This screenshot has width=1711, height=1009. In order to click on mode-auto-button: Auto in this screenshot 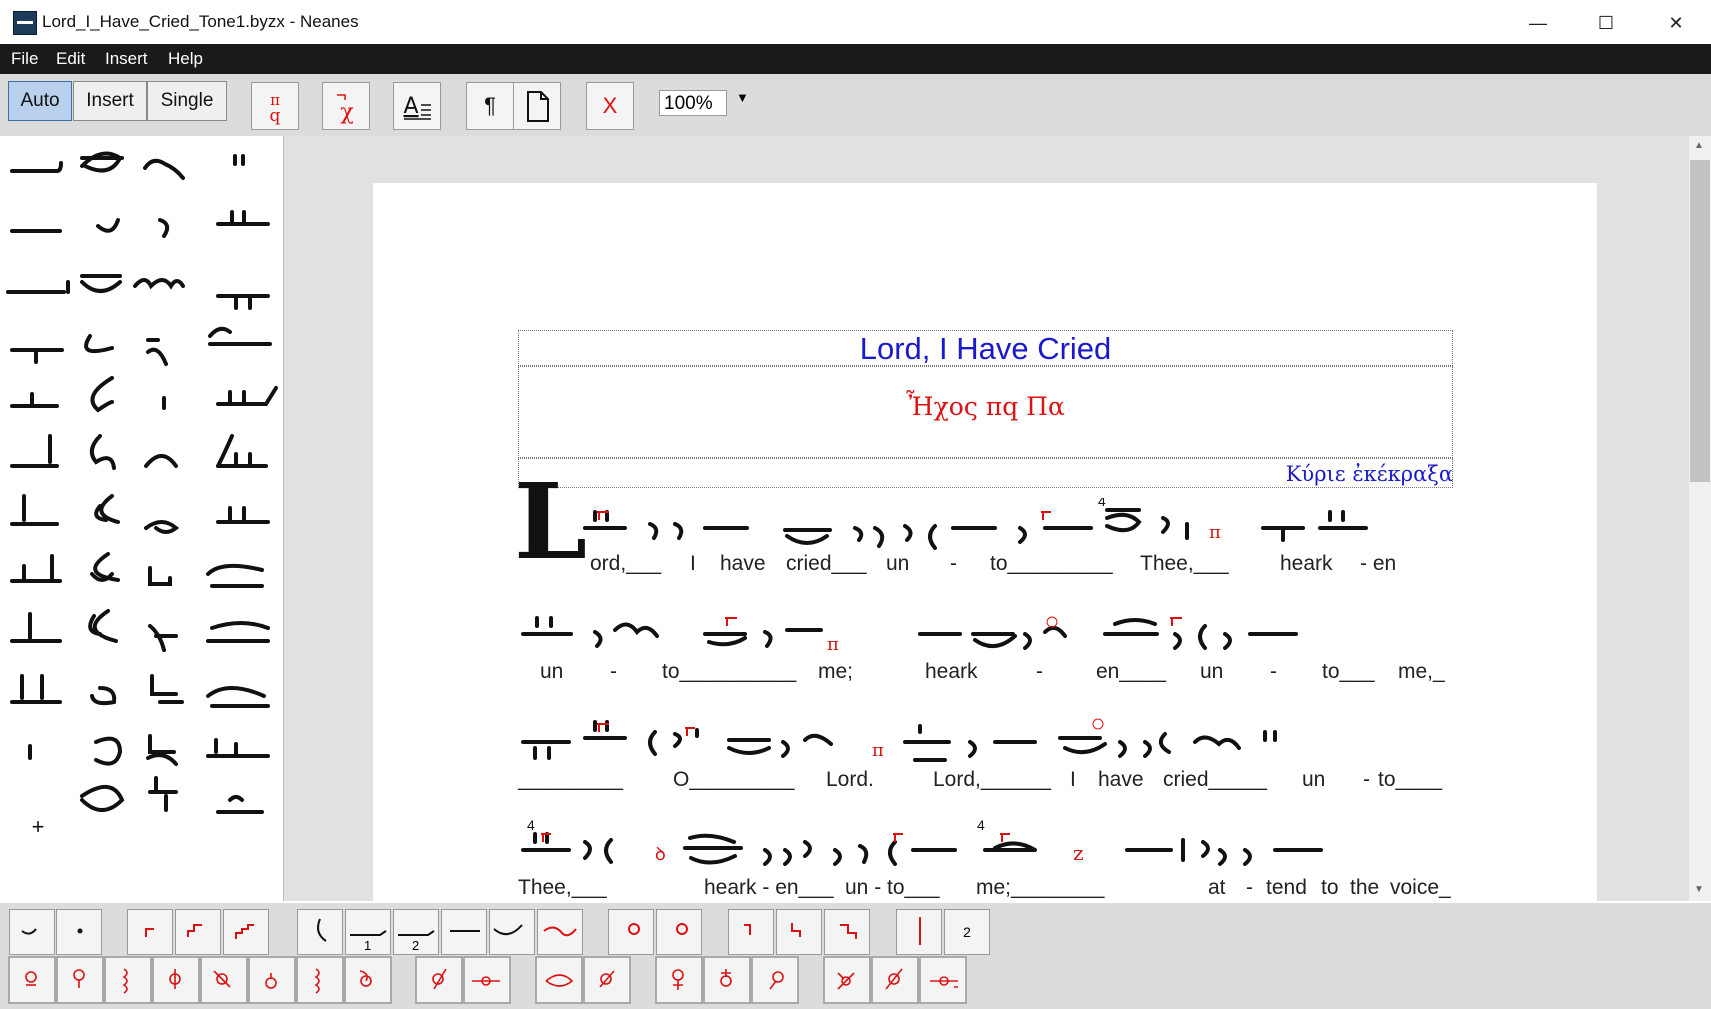, I will do `click(40, 101)`.